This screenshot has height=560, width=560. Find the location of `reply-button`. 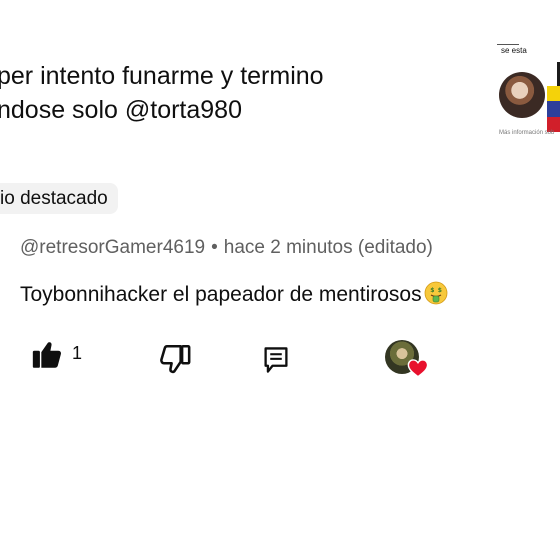

reply-button is located at coordinates (276, 360).